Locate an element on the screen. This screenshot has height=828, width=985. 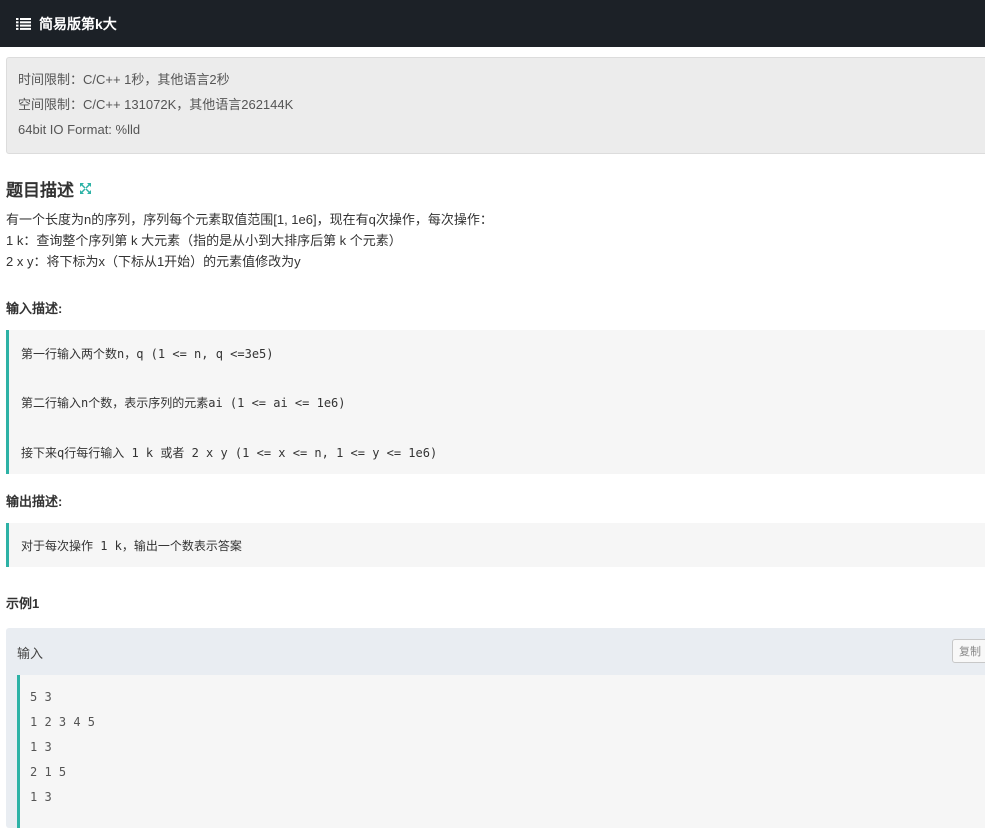
expand-icon is located at coordinates (85, 188).